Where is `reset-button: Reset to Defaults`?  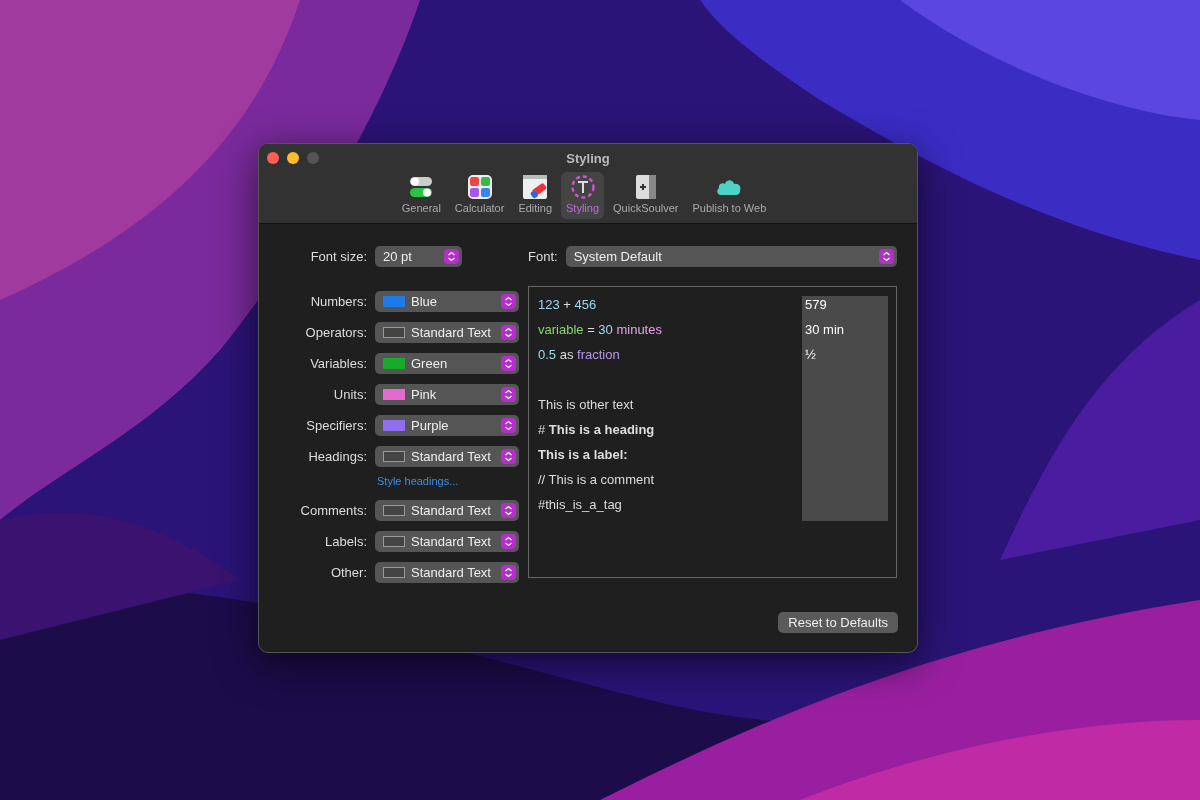
reset-button: Reset to Defaults is located at coordinates (838, 622).